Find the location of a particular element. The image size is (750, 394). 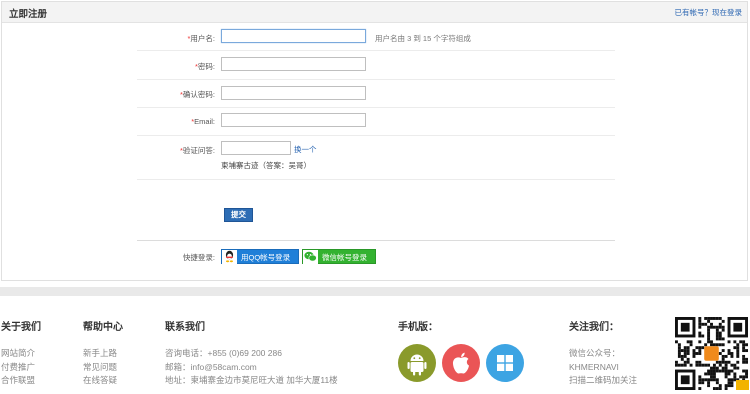

footer-about: 关于我们 网站简介 付费推广 合作联盟 is located at coordinates (21, 353).